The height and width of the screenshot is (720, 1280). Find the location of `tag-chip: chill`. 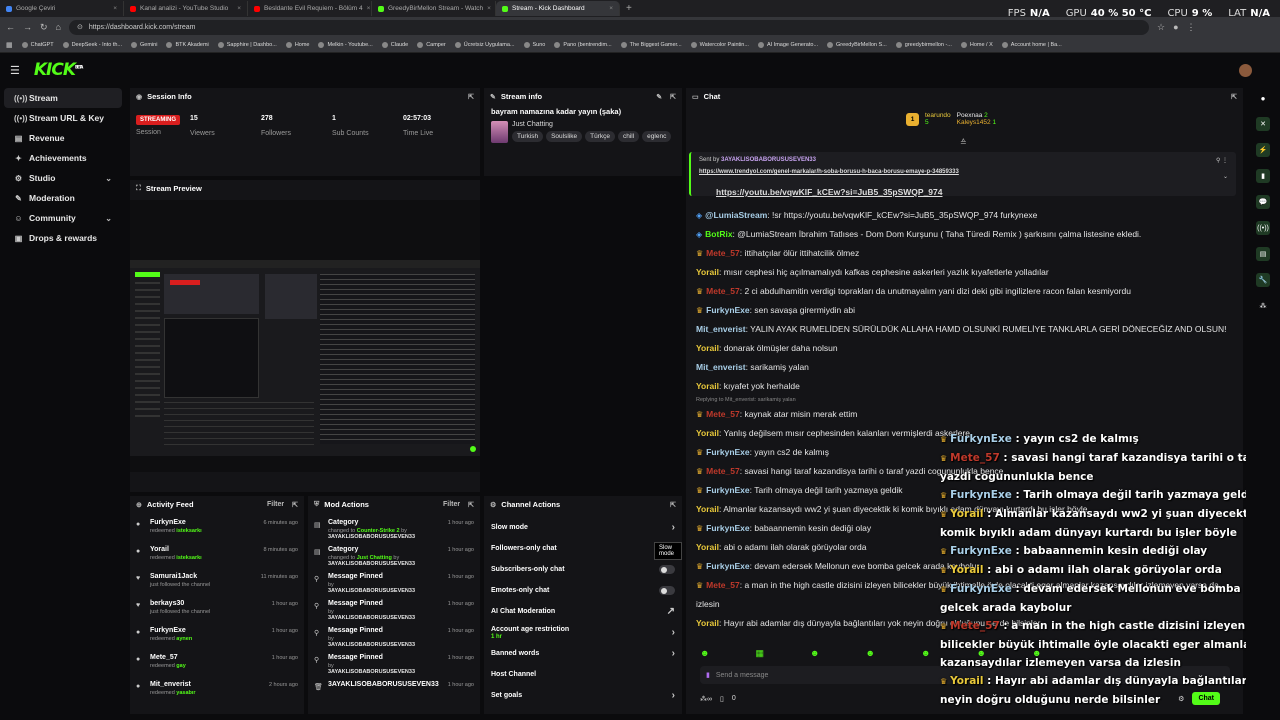

tag-chip: chill is located at coordinates (628, 136).